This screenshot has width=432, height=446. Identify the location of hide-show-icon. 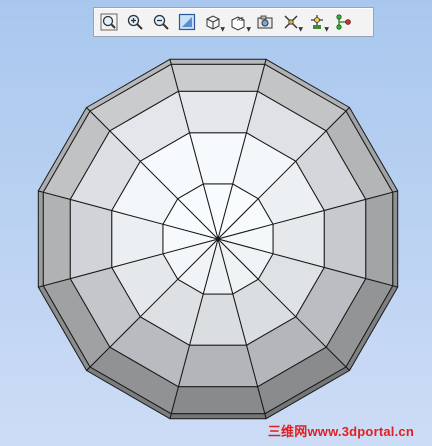
(291, 22).